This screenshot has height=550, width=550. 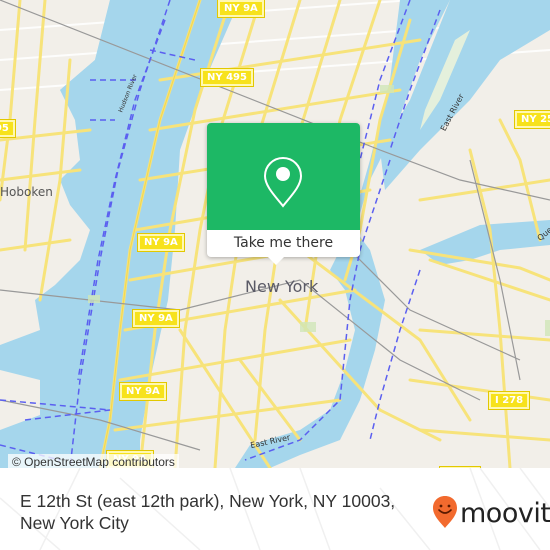 I want to click on route-shield-495: 495, so click(x=8, y=128).